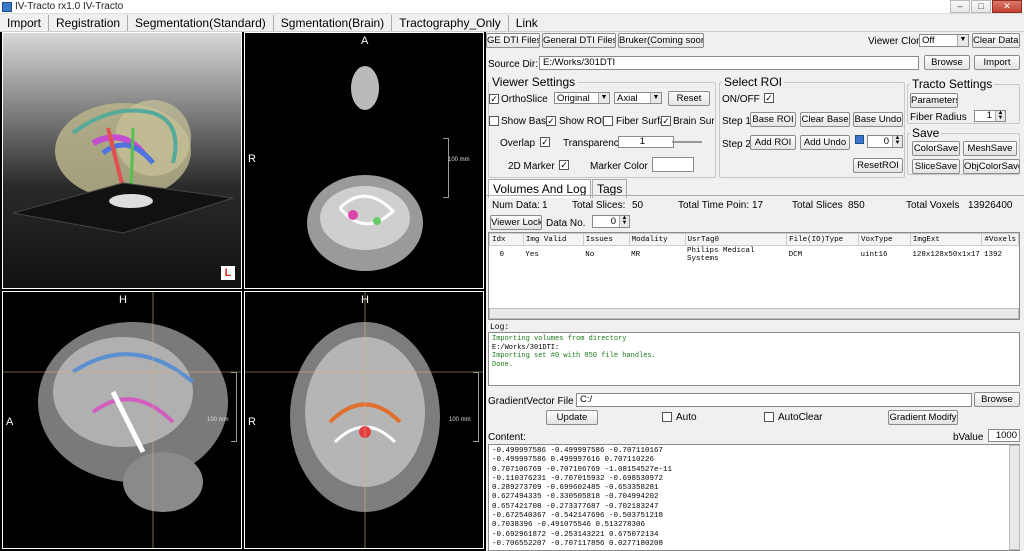 The image size is (1024, 551). What do you see at coordinates (512, 7) in the screenshot?
I see `title-bar: IV-Tracto rx1.0 IV-Tracto – □ ✕` at bounding box center [512, 7].